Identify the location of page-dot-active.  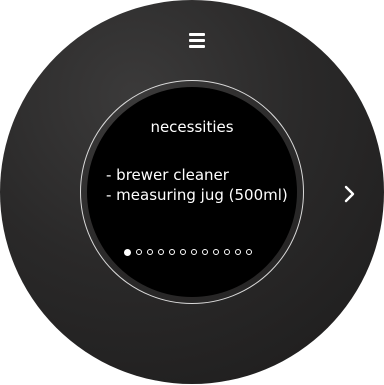
(127, 252).